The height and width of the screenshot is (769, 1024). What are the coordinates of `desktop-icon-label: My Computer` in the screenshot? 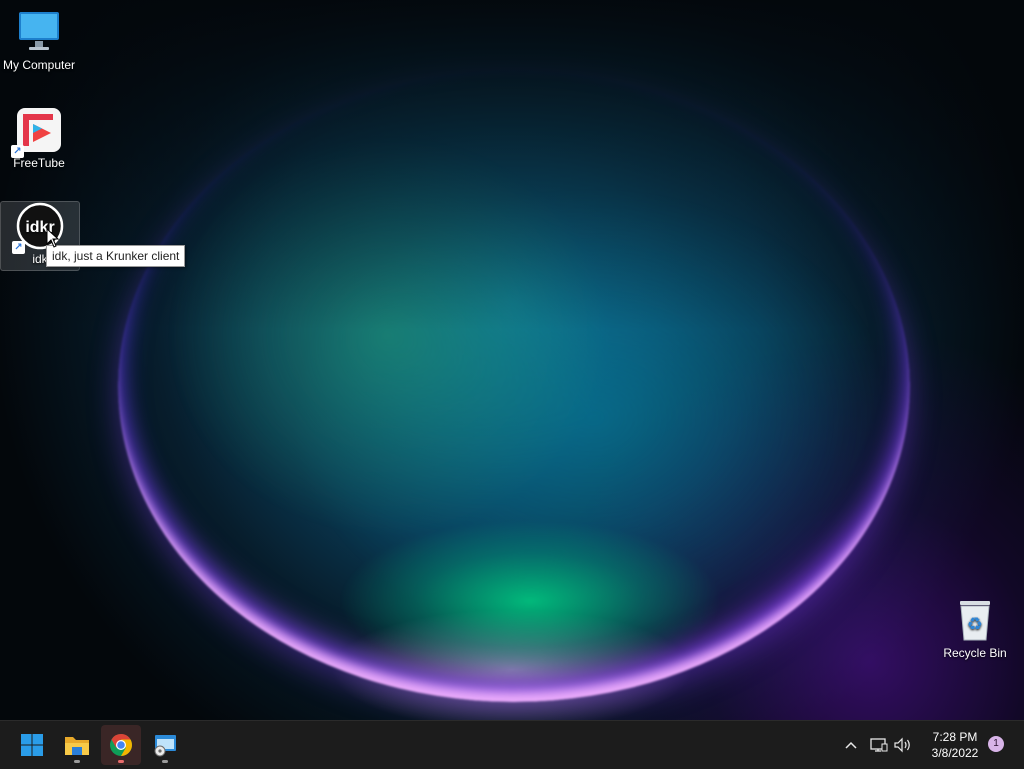 It's located at (39, 65).